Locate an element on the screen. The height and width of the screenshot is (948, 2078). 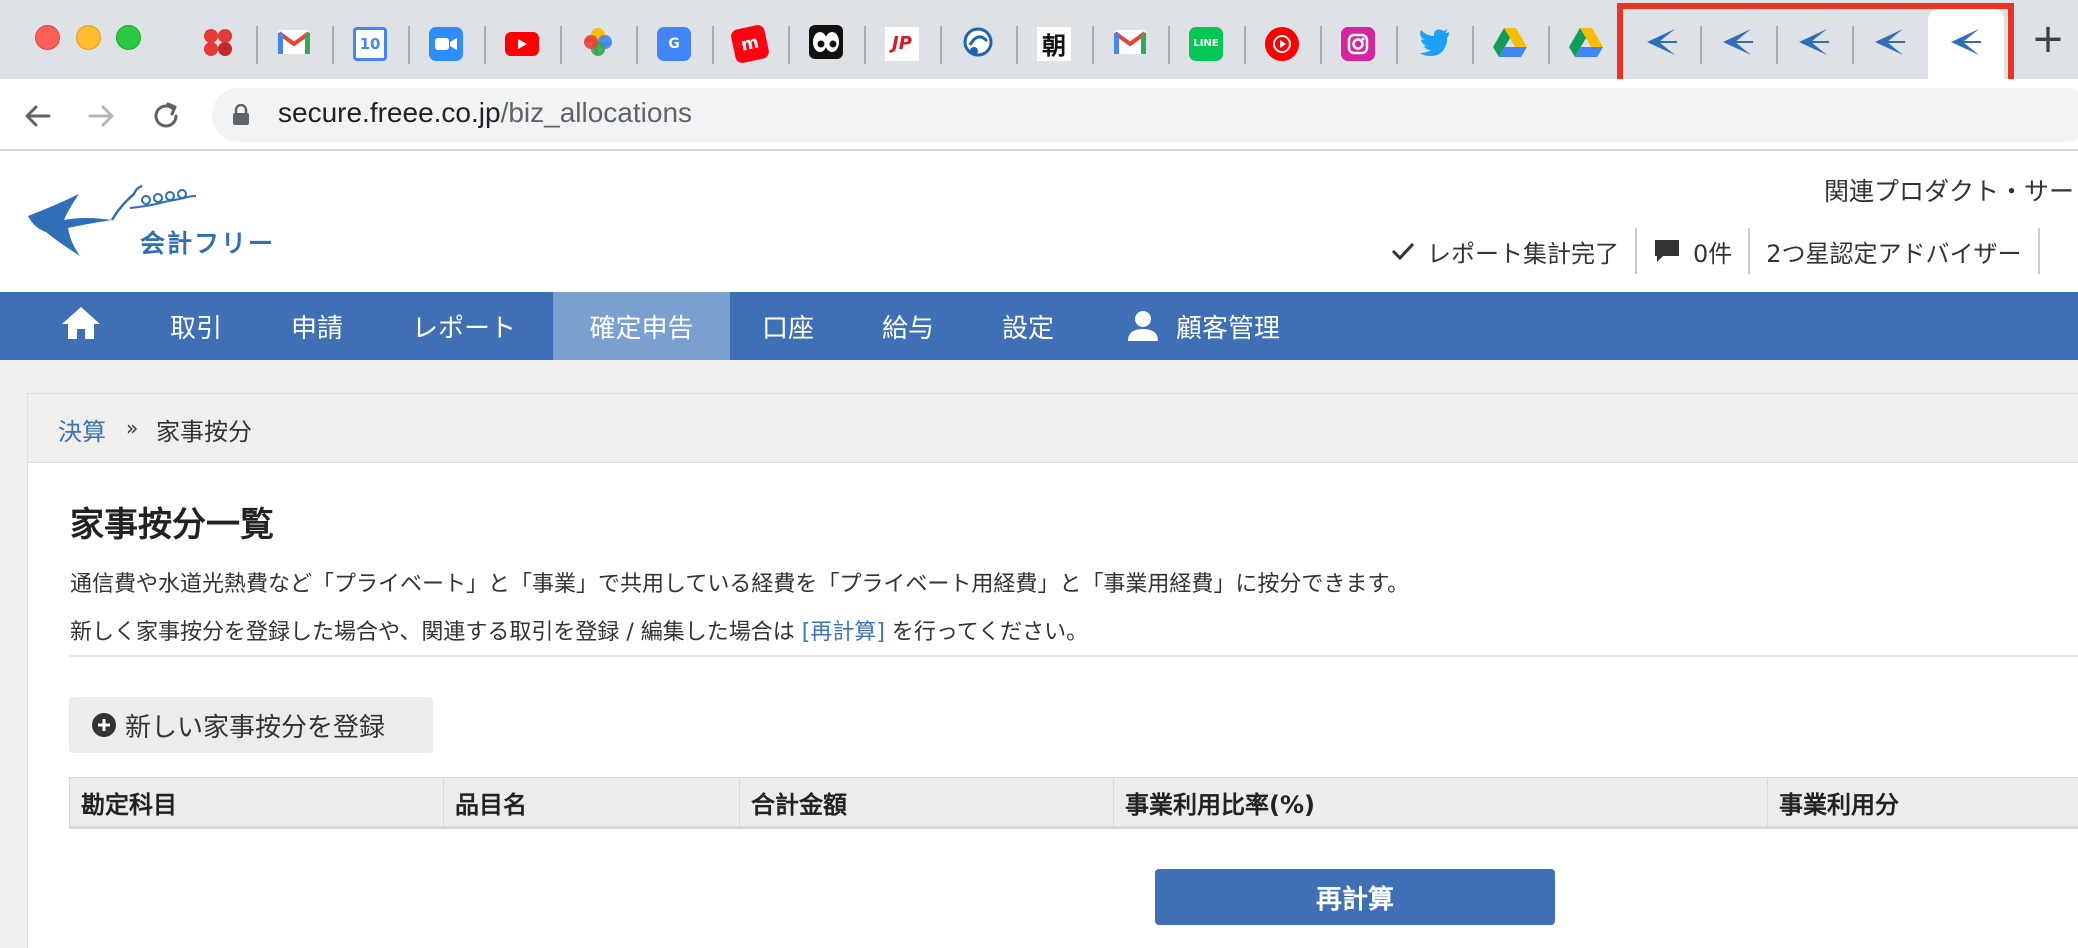
advisor-badge: 2つ星認定アドバイザー is located at coordinates (1895, 251).